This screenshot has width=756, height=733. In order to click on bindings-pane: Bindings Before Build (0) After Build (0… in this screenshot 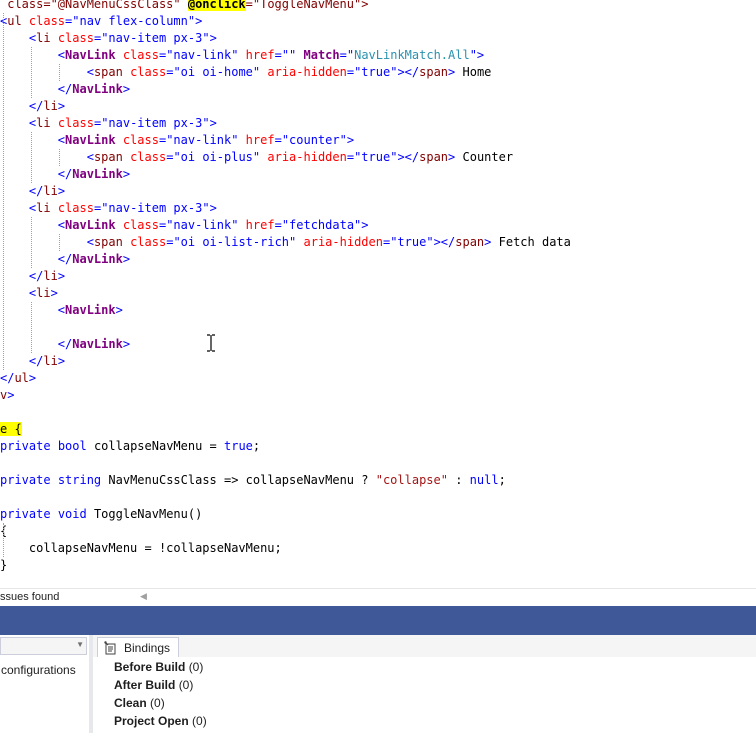, I will do `click(424, 684)`.